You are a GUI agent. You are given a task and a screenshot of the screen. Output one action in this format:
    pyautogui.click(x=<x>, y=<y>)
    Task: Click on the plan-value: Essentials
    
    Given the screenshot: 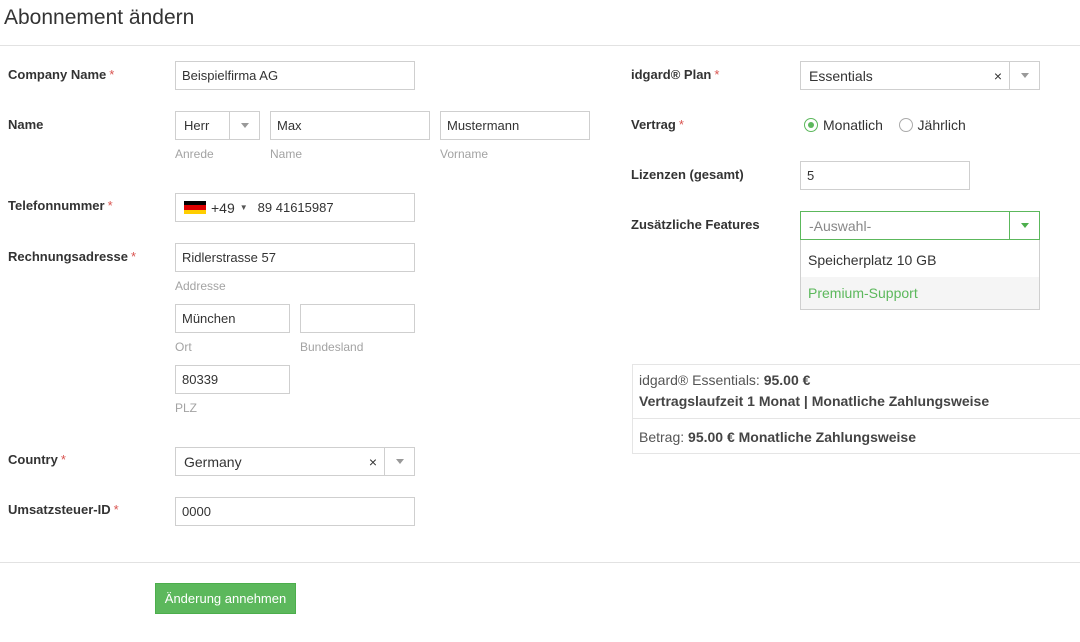 What is the action you would take?
    pyautogui.click(x=841, y=75)
    